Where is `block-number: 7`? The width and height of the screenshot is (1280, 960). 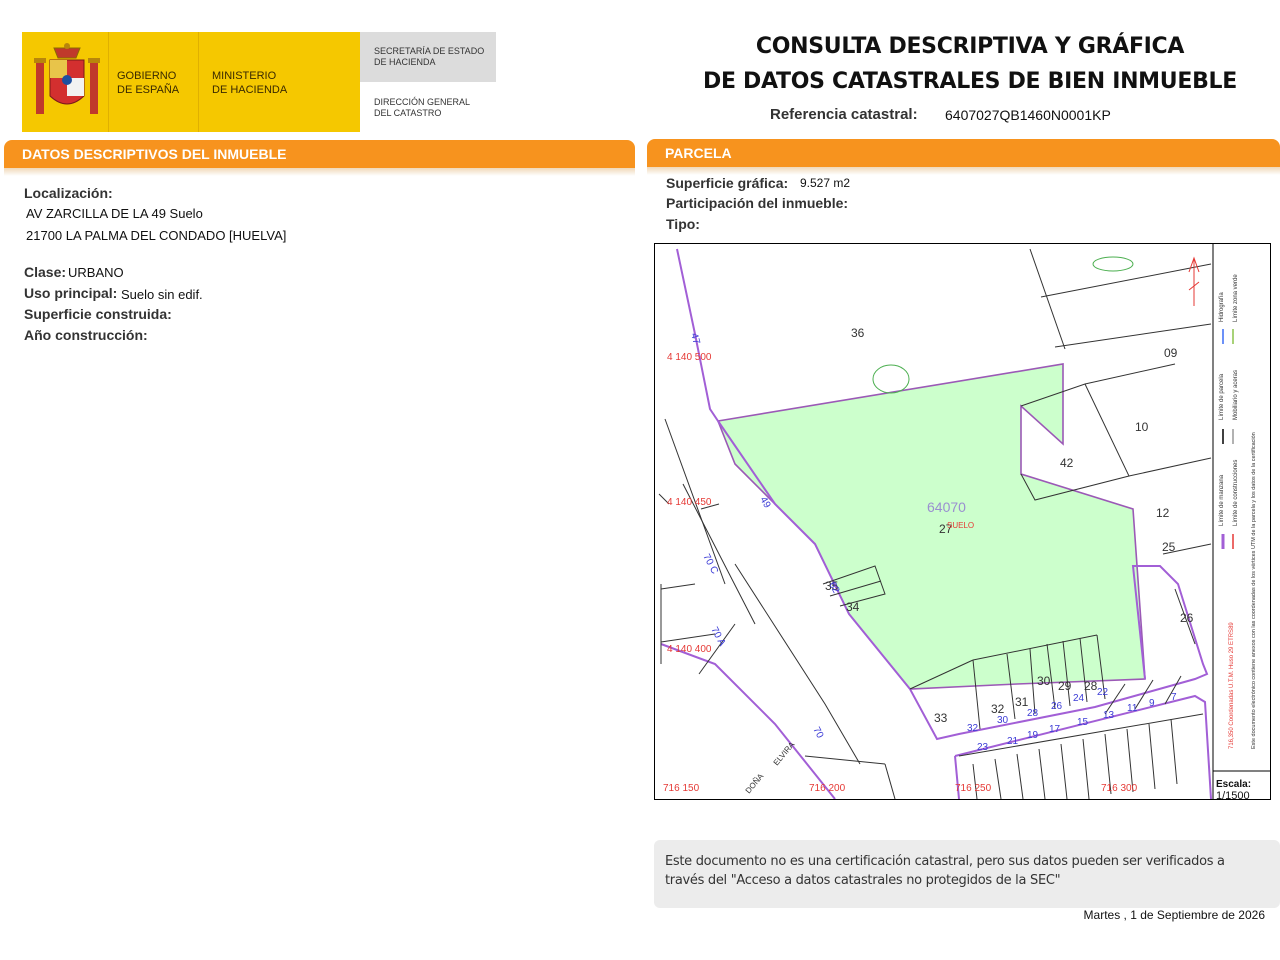
block-number: 7 is located at coordinates (1174, 697).